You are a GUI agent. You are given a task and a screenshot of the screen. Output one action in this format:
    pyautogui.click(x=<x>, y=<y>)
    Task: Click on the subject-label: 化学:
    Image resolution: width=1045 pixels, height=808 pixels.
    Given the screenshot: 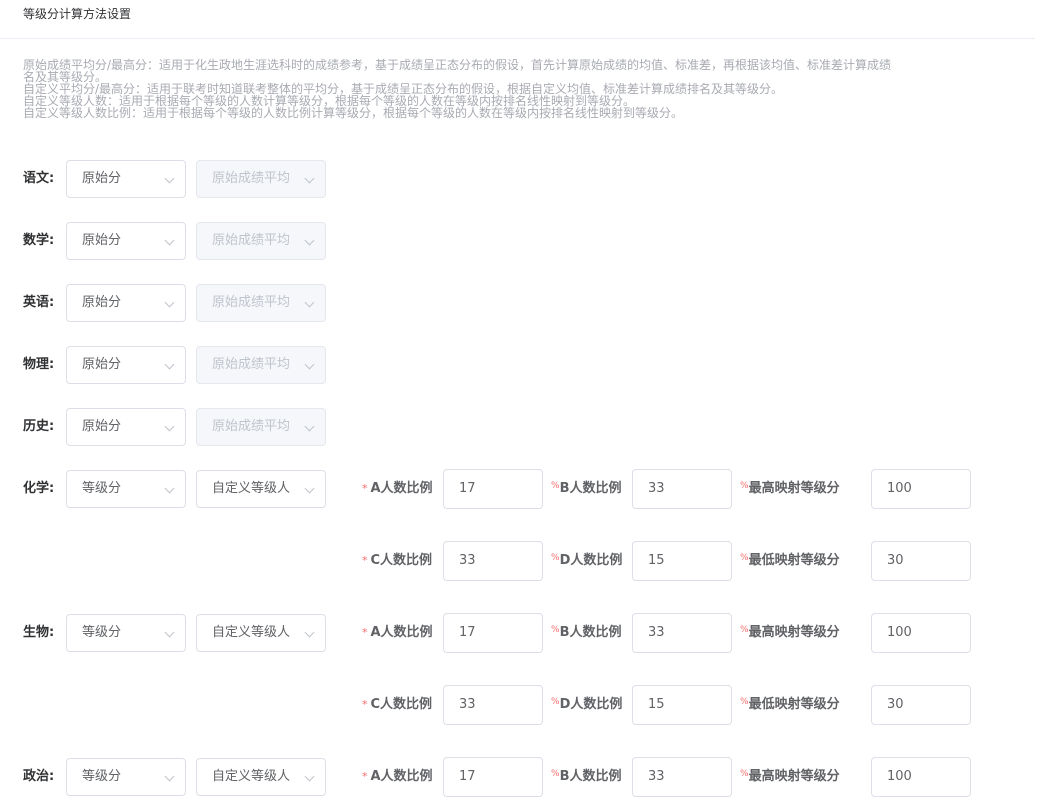 What is the action you would take?
    pyautogui.click(x=39, y=488)
    